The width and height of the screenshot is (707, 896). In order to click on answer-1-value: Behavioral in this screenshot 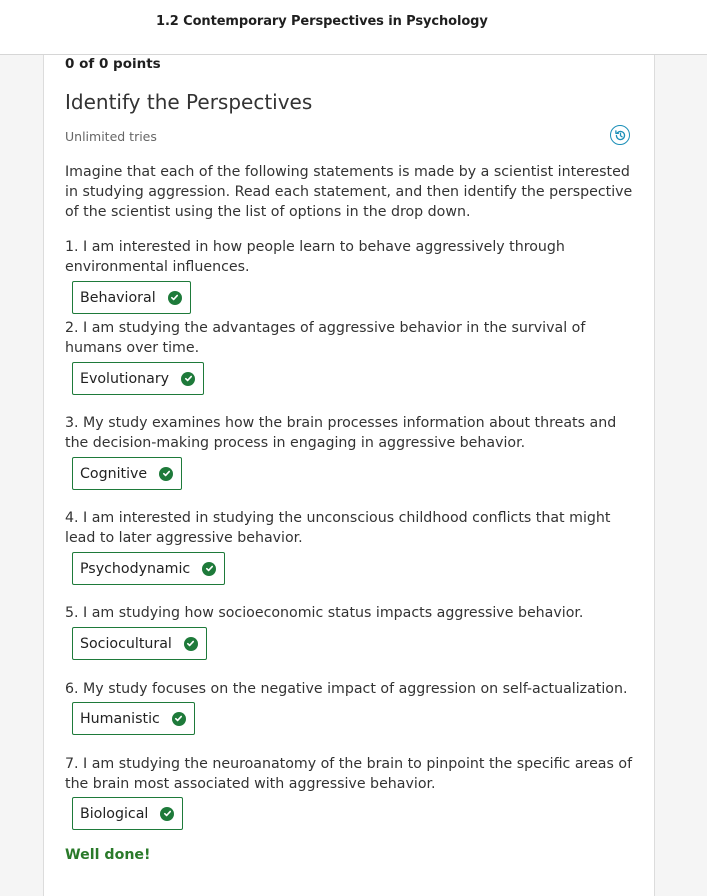, I will do `click(118, 297)`.